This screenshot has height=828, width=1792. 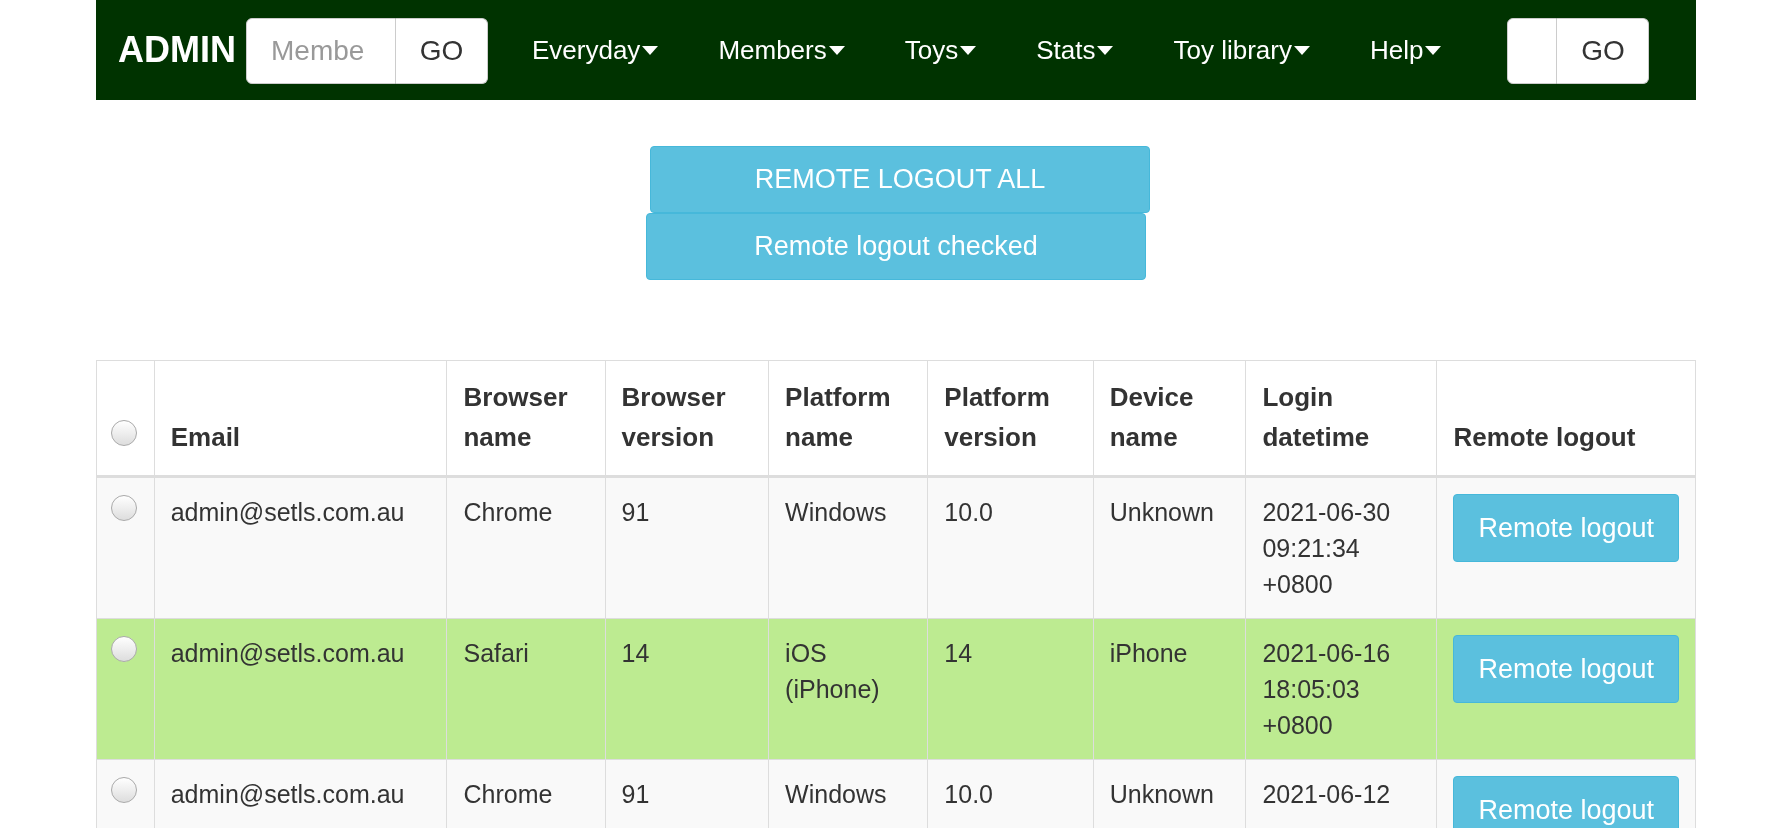 What do you see at coordinates (124, 433) in the screenshot?
I see `select-all-checkbox` at bounding box center [124, 433].